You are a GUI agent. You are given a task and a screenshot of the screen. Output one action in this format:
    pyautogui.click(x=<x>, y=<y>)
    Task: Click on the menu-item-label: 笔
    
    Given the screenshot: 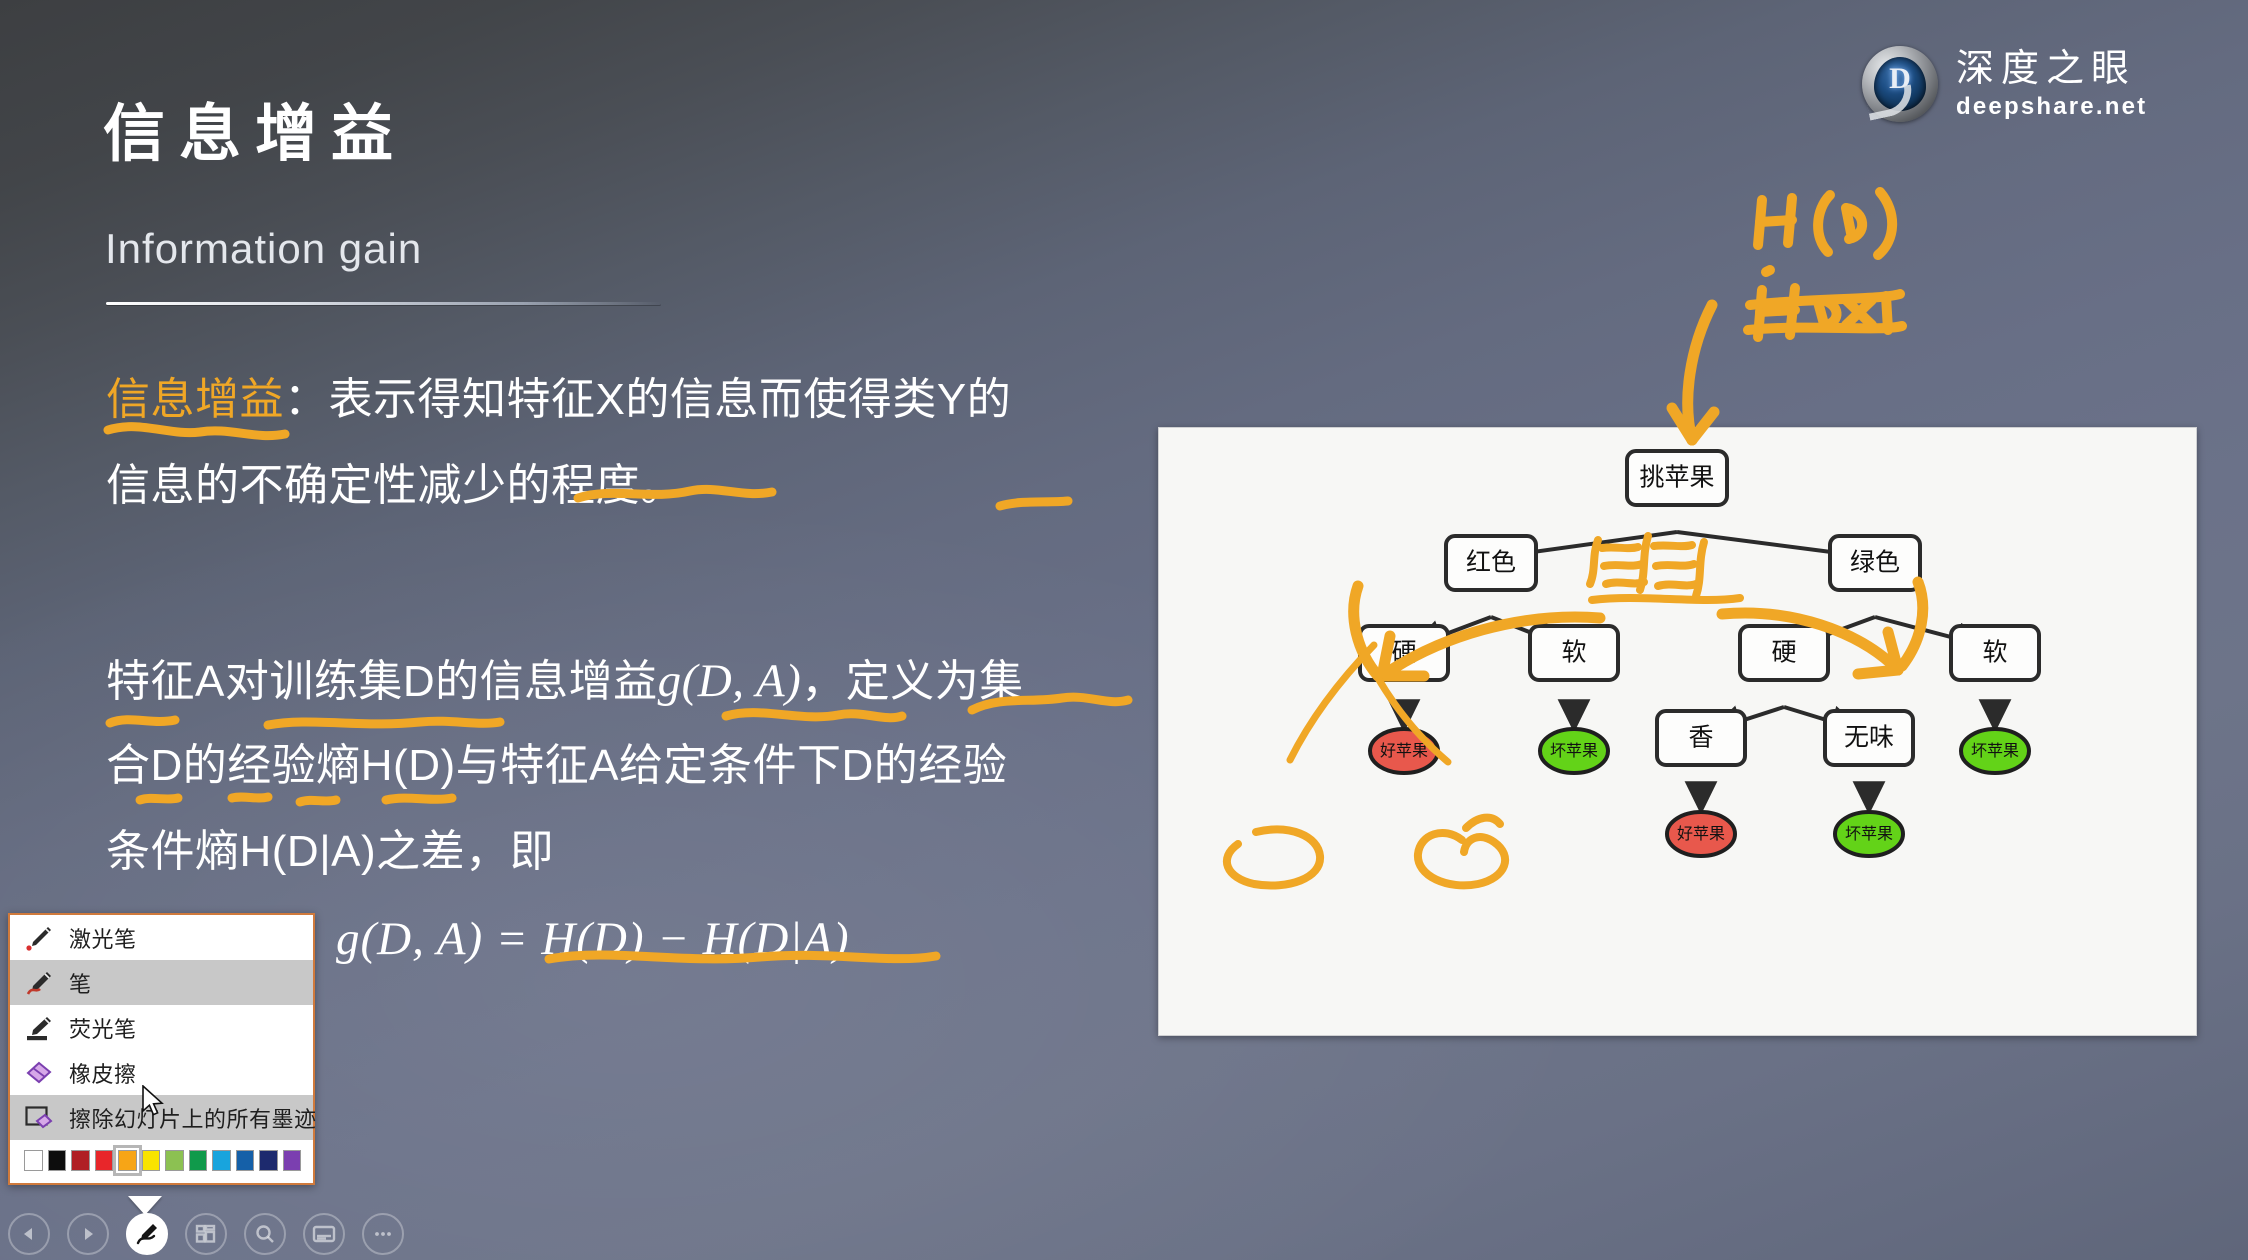 What is the action you would take?
    pyautogui.click(x=80, y=984)
    